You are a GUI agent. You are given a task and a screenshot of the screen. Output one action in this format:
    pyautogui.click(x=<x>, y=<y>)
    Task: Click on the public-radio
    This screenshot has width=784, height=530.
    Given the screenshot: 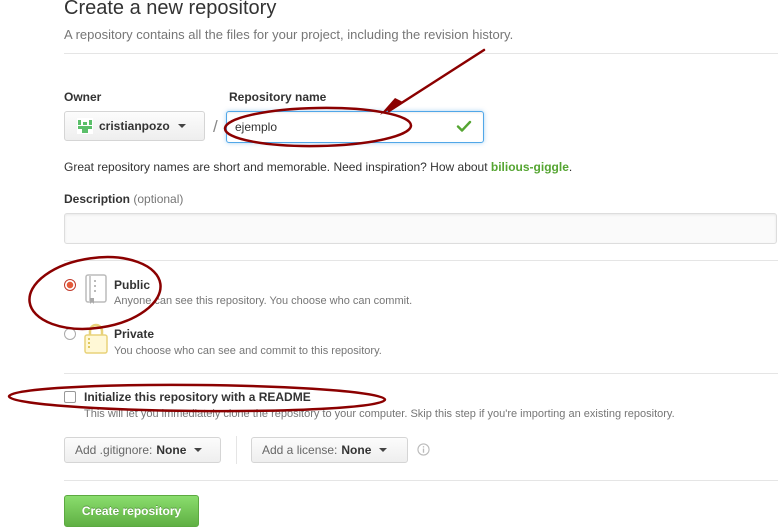 What is the action you would take?
    pyautogui.click(x=70, y=285)
    